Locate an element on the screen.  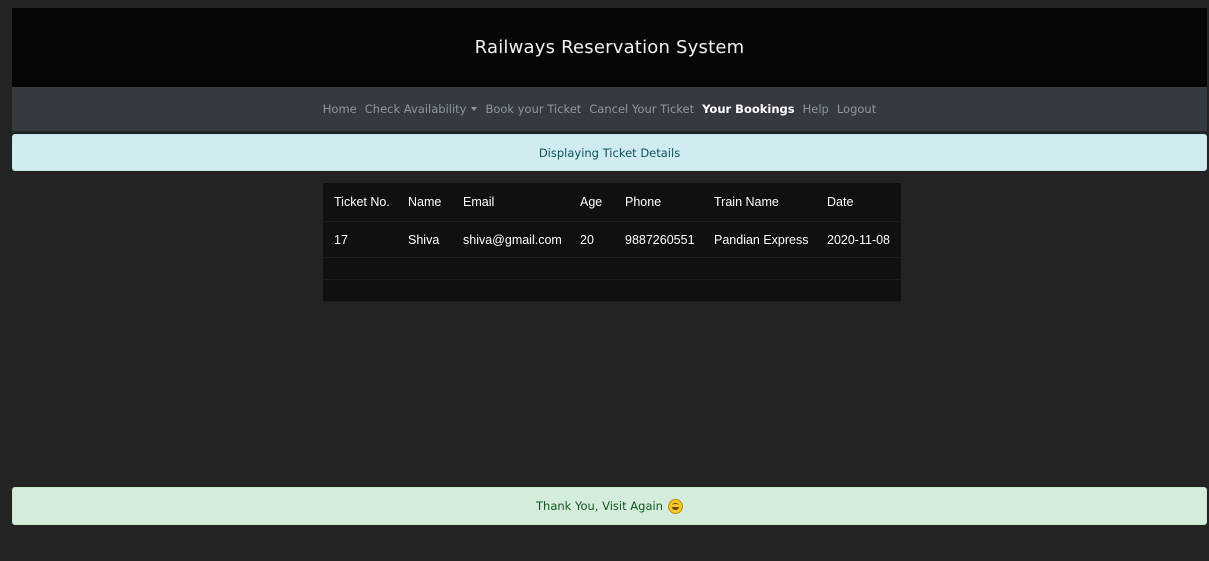
cell-train-name: Pandian Express is located at coordinates (759, 239).